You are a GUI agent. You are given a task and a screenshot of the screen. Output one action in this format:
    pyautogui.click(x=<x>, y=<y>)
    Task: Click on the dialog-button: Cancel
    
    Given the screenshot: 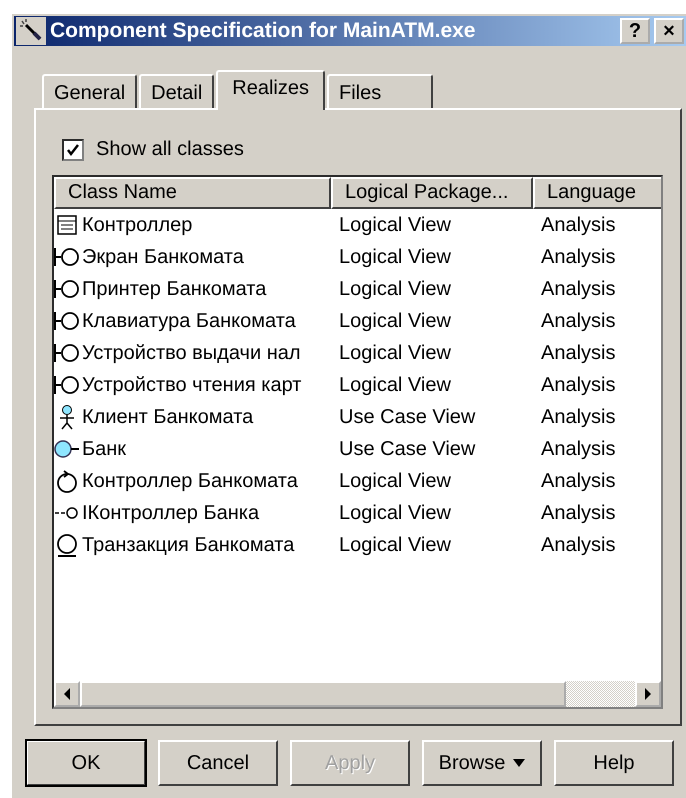 What is the action you would take?
    pyautogui.click(x=218, y=763)
    